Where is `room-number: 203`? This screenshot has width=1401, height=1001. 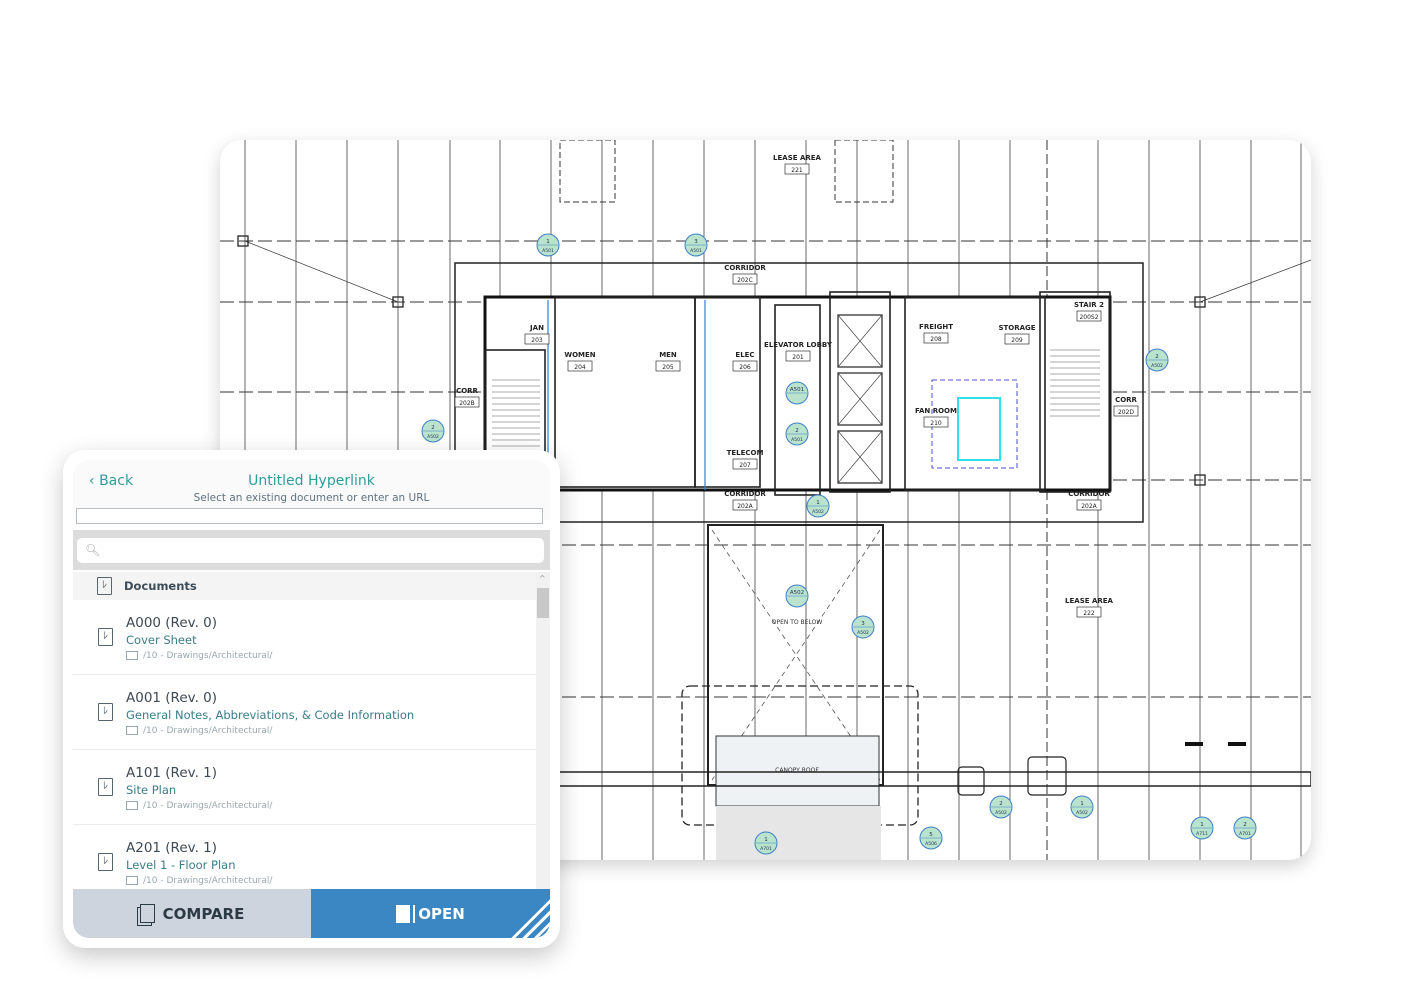 room-number: 203 is located at coordinates (537, 340).